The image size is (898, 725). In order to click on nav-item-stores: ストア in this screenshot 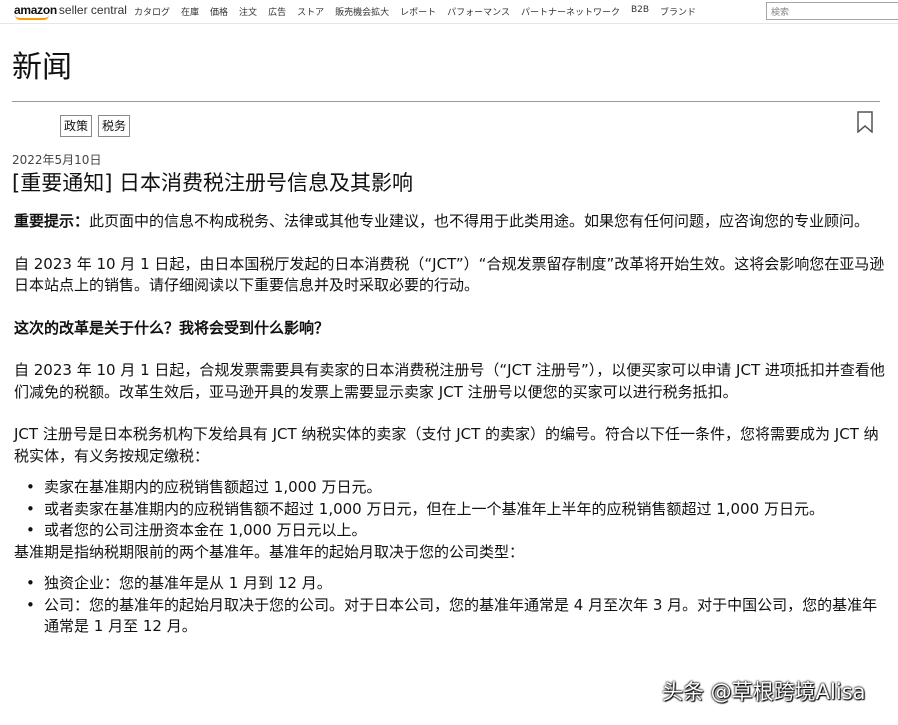, I will do `click(310, 11)`.